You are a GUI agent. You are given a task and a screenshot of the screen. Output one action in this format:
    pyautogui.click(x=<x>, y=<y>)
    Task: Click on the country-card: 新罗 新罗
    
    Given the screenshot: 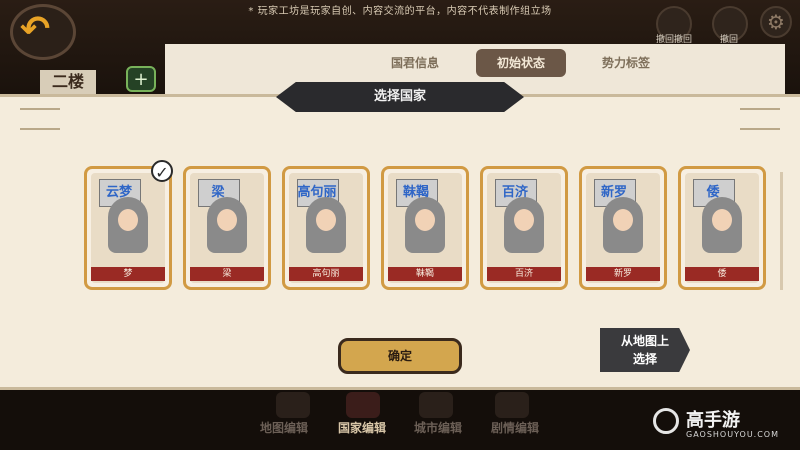 What is the action you would take?
    pyautogui.click(x=623, y=228)
    